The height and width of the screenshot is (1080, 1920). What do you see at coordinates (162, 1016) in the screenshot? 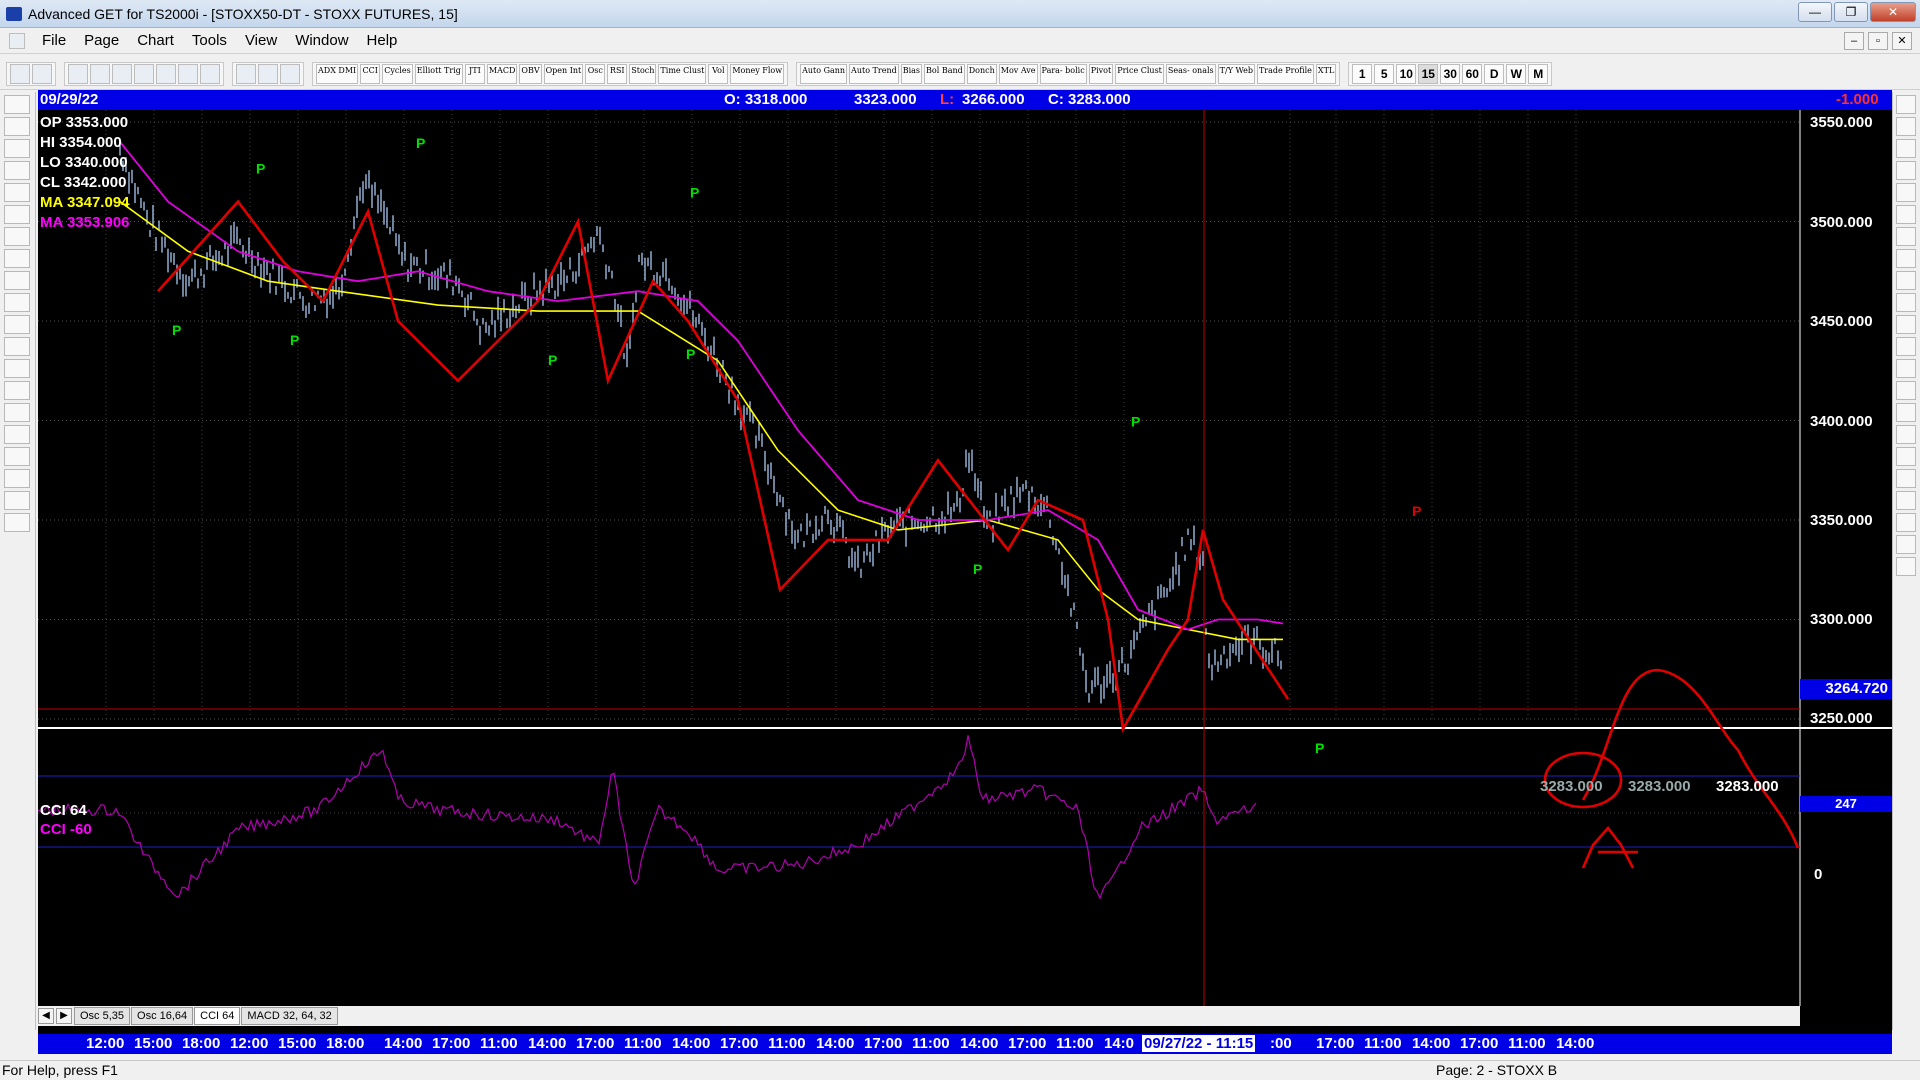
I see `tab-osc-16-64: Osc 16,64` at bounding box center [162, 1016].